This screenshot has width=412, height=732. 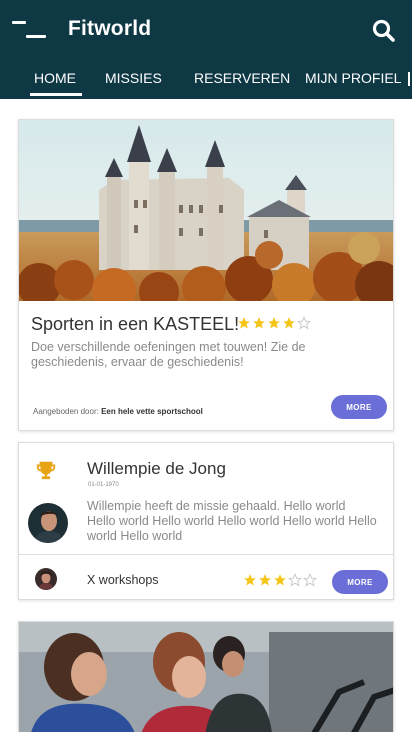 I want to click on offered-by-gym-link: Een hele vette sportschool, so click(x=152, y=411).